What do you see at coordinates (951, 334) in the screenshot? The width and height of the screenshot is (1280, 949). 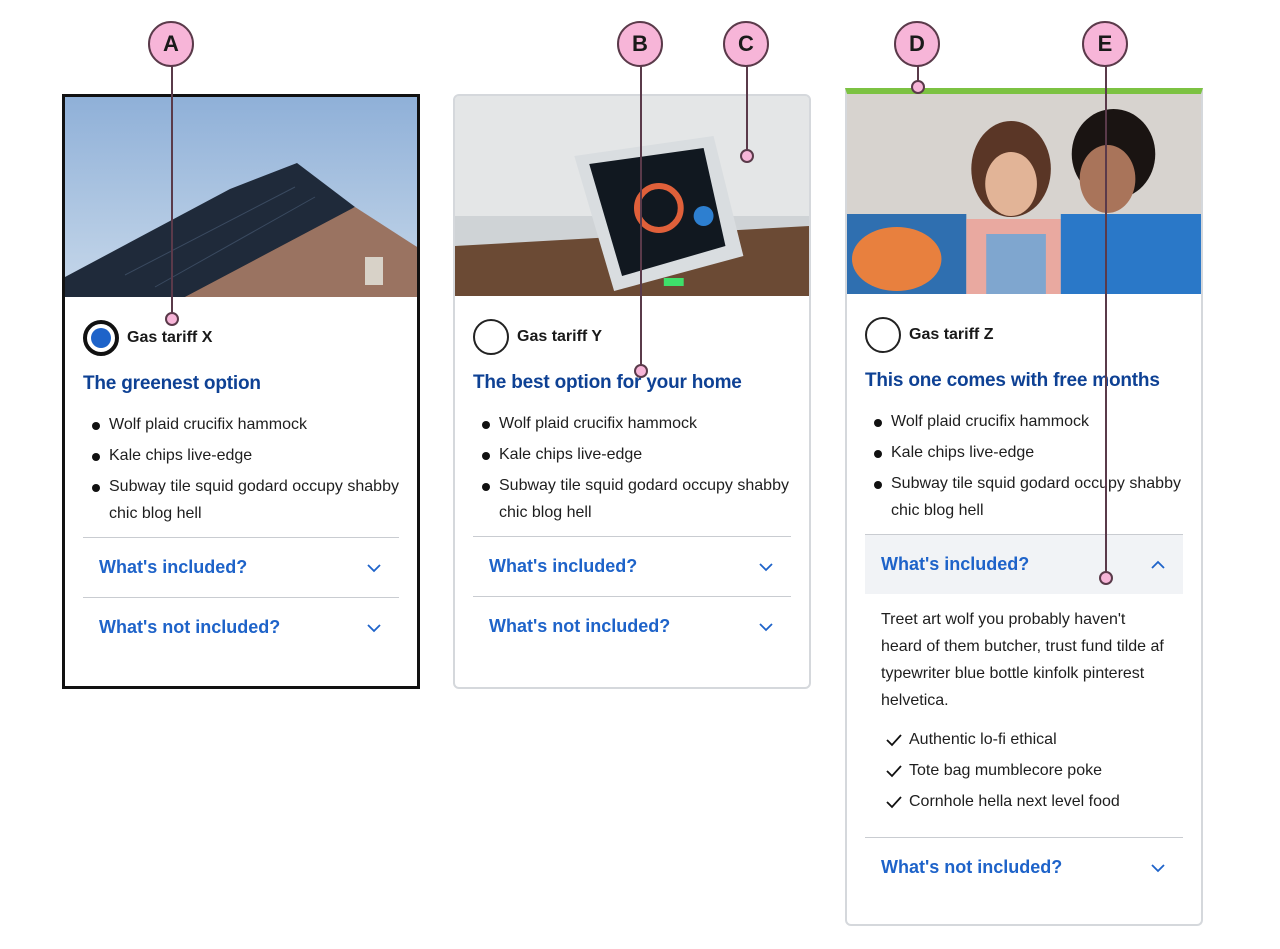 I see `tariff-name: Gas tariff Z` at bounding box center [951, 334].